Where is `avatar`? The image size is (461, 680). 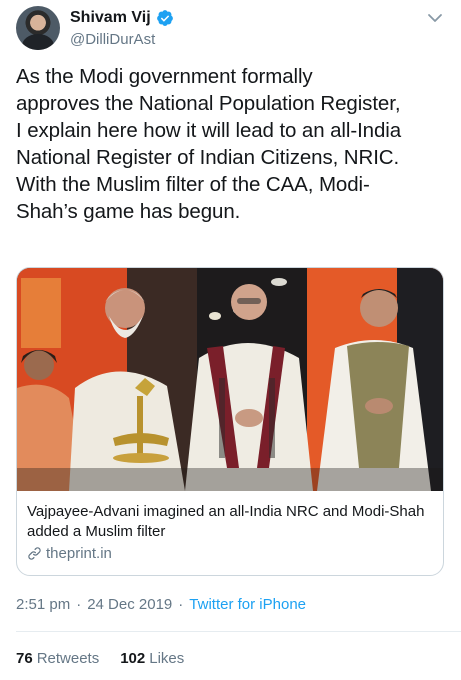 avatar is located at coordinates (38, 28).